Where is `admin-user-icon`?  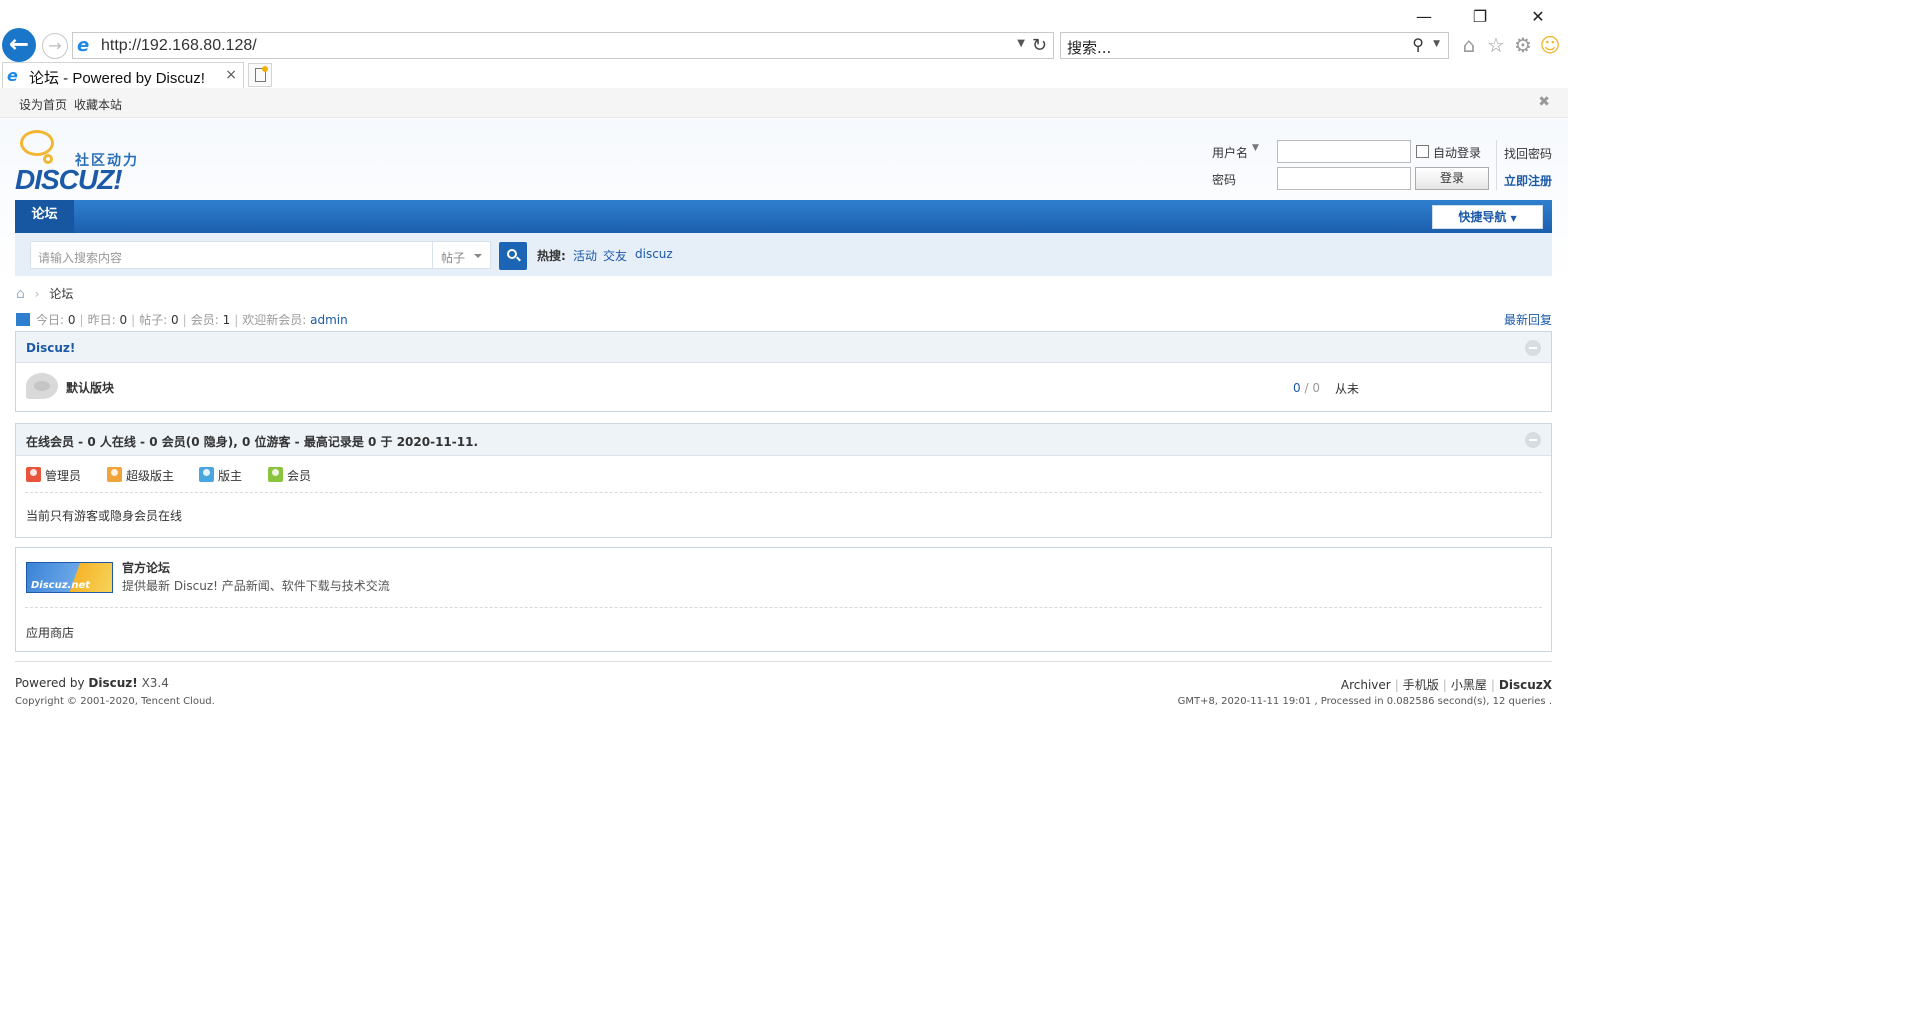
admin-user-icon is located at coordinates (33, 474).